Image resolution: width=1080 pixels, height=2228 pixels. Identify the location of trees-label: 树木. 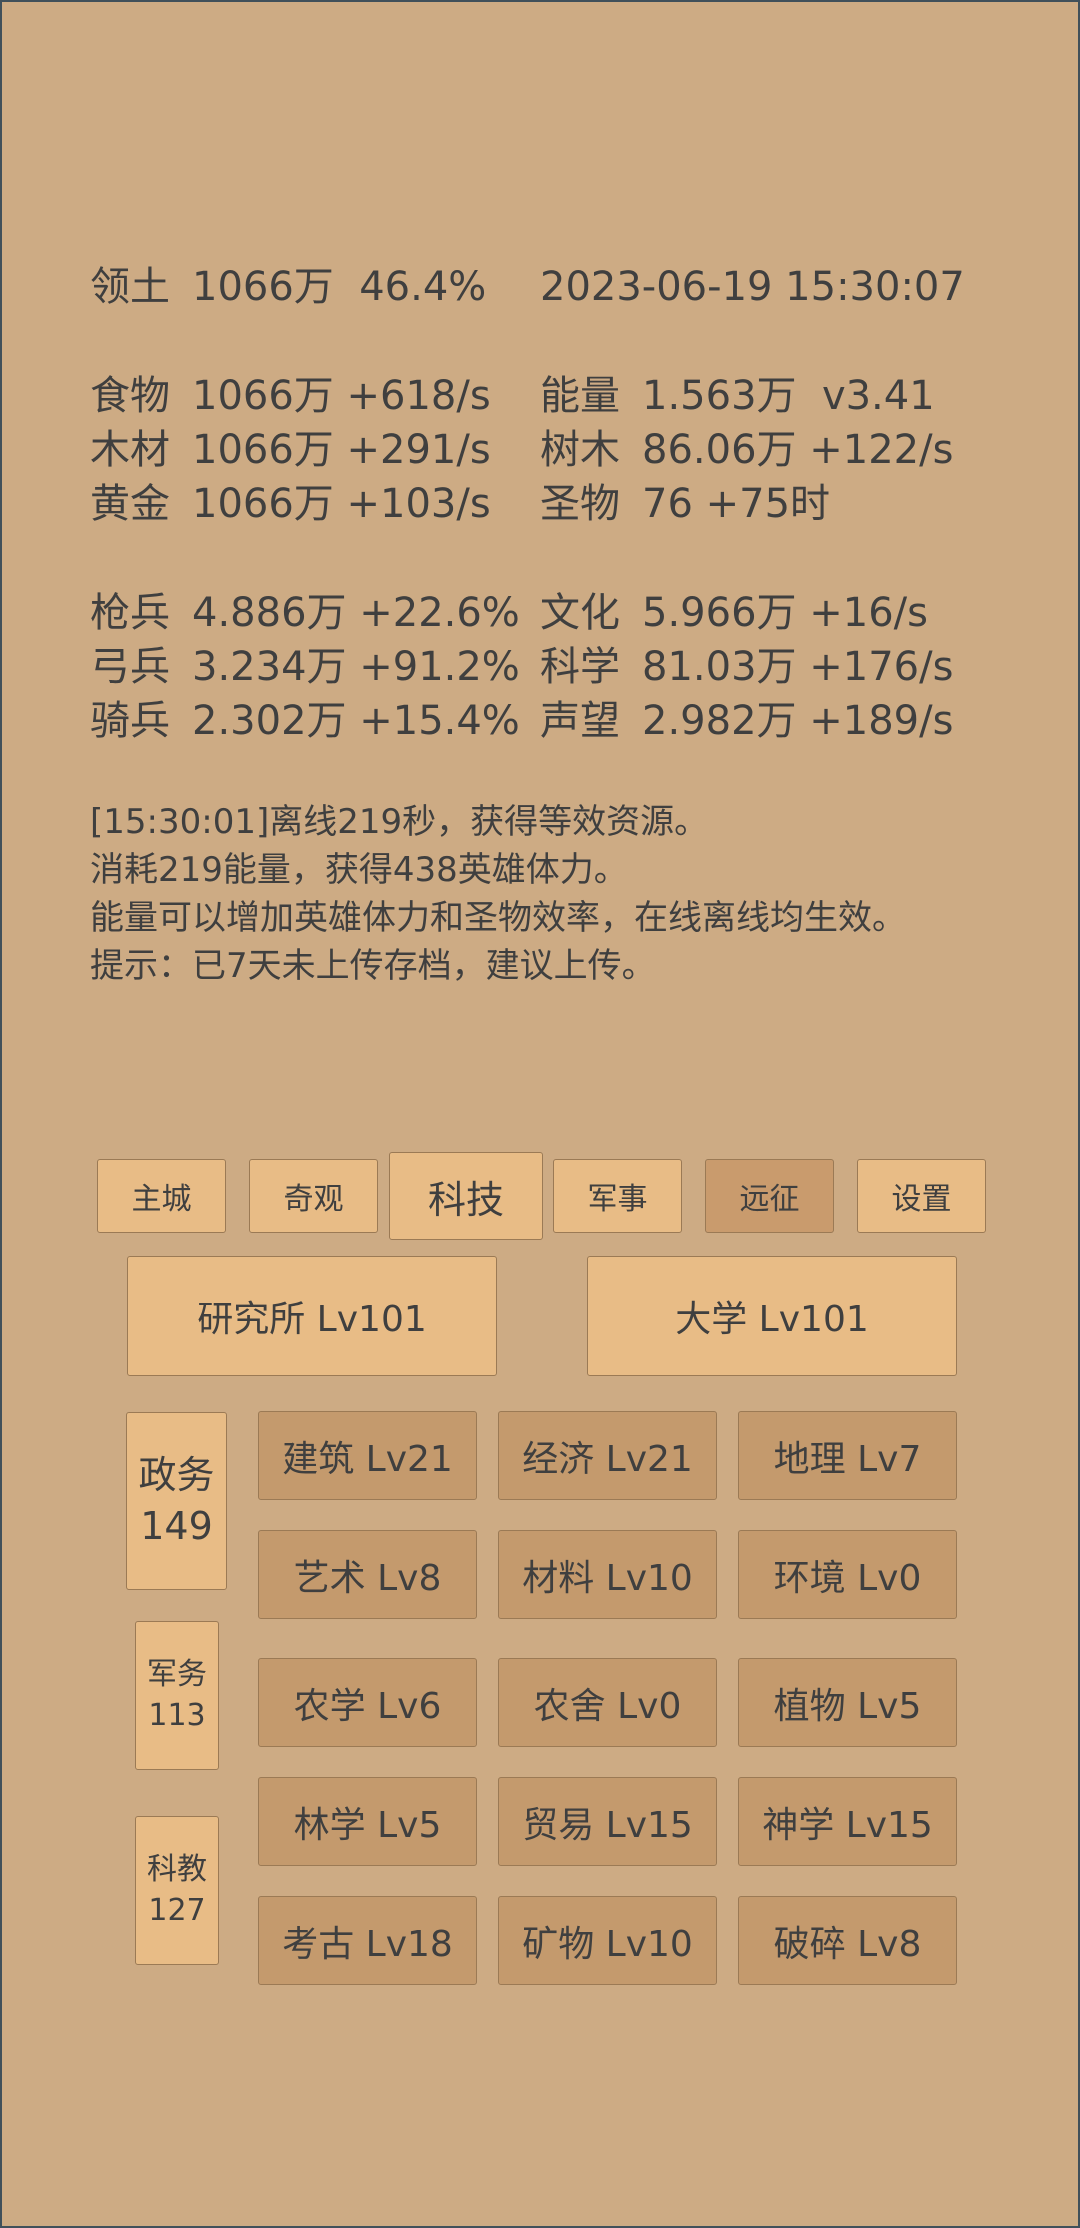
(580, 450).